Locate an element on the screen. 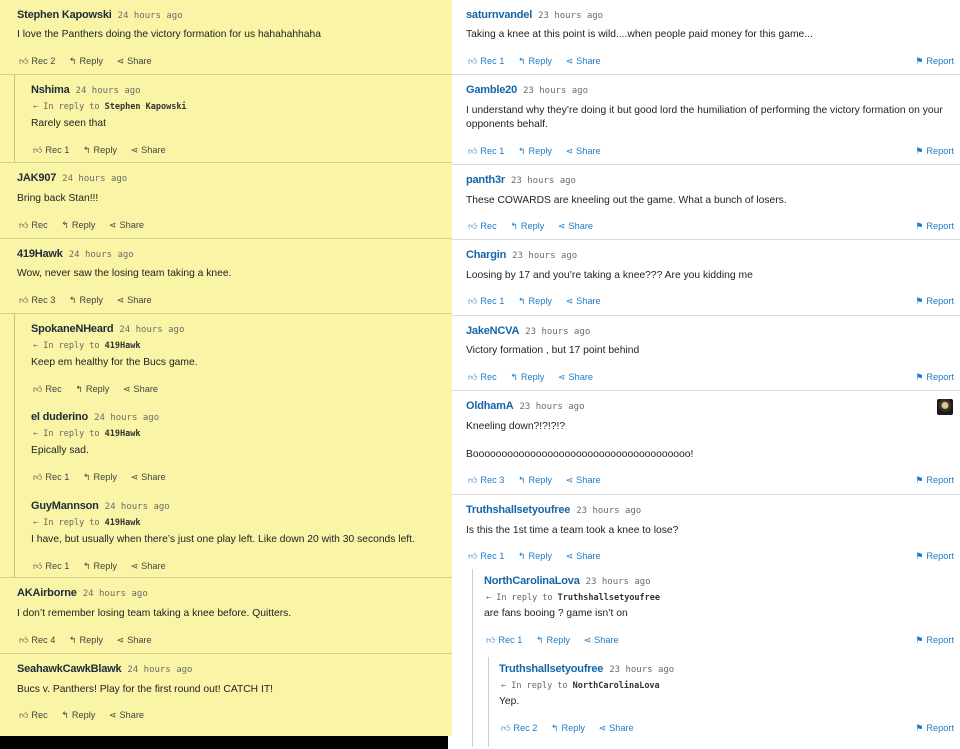 This screenshot has height=749, width=960. rec-button: 👍︎ Rec 4 is located at coordinates (37, 640).